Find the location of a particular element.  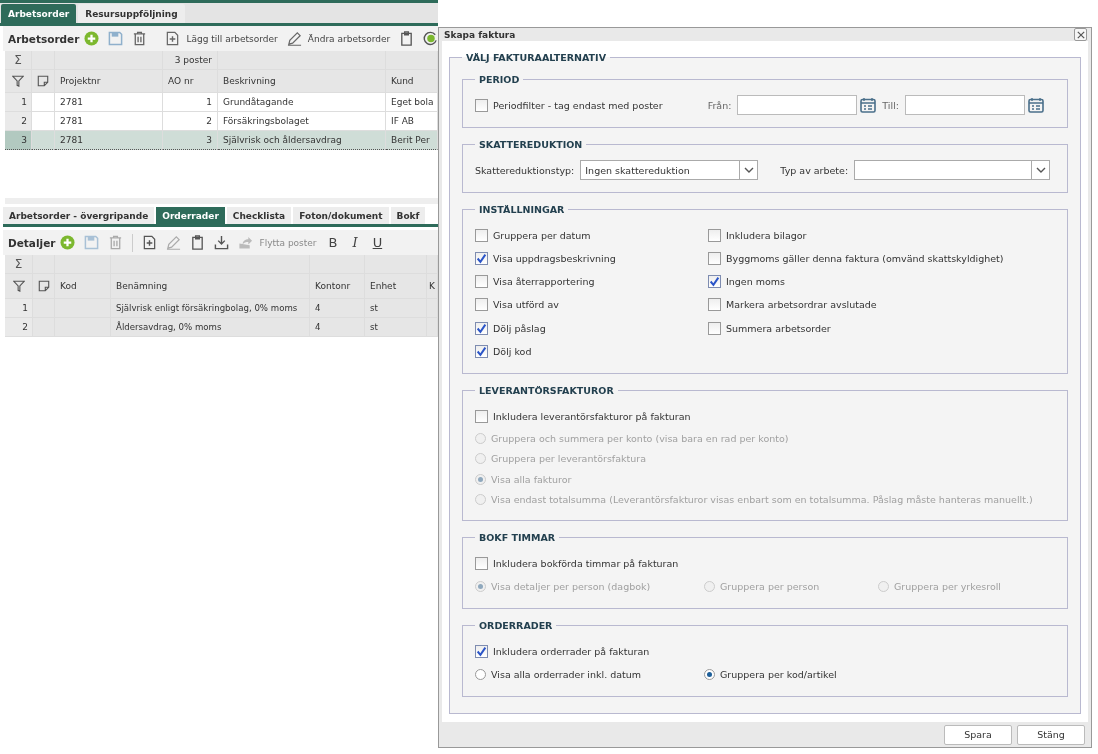

table-cell: st is located at coordinates (396, 327).